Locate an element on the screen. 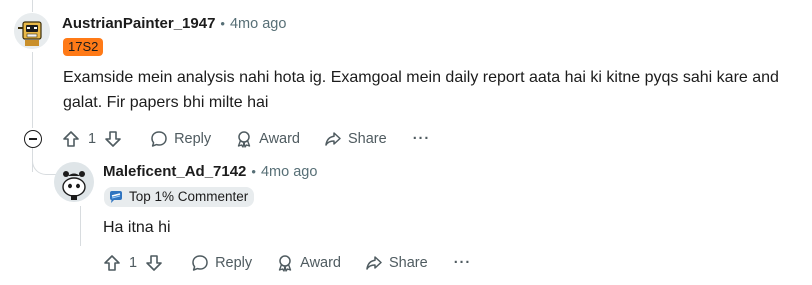 The height and width of the screenshot is (285, 812). snoo-avatar-icon is located at coordinates (74, 182).